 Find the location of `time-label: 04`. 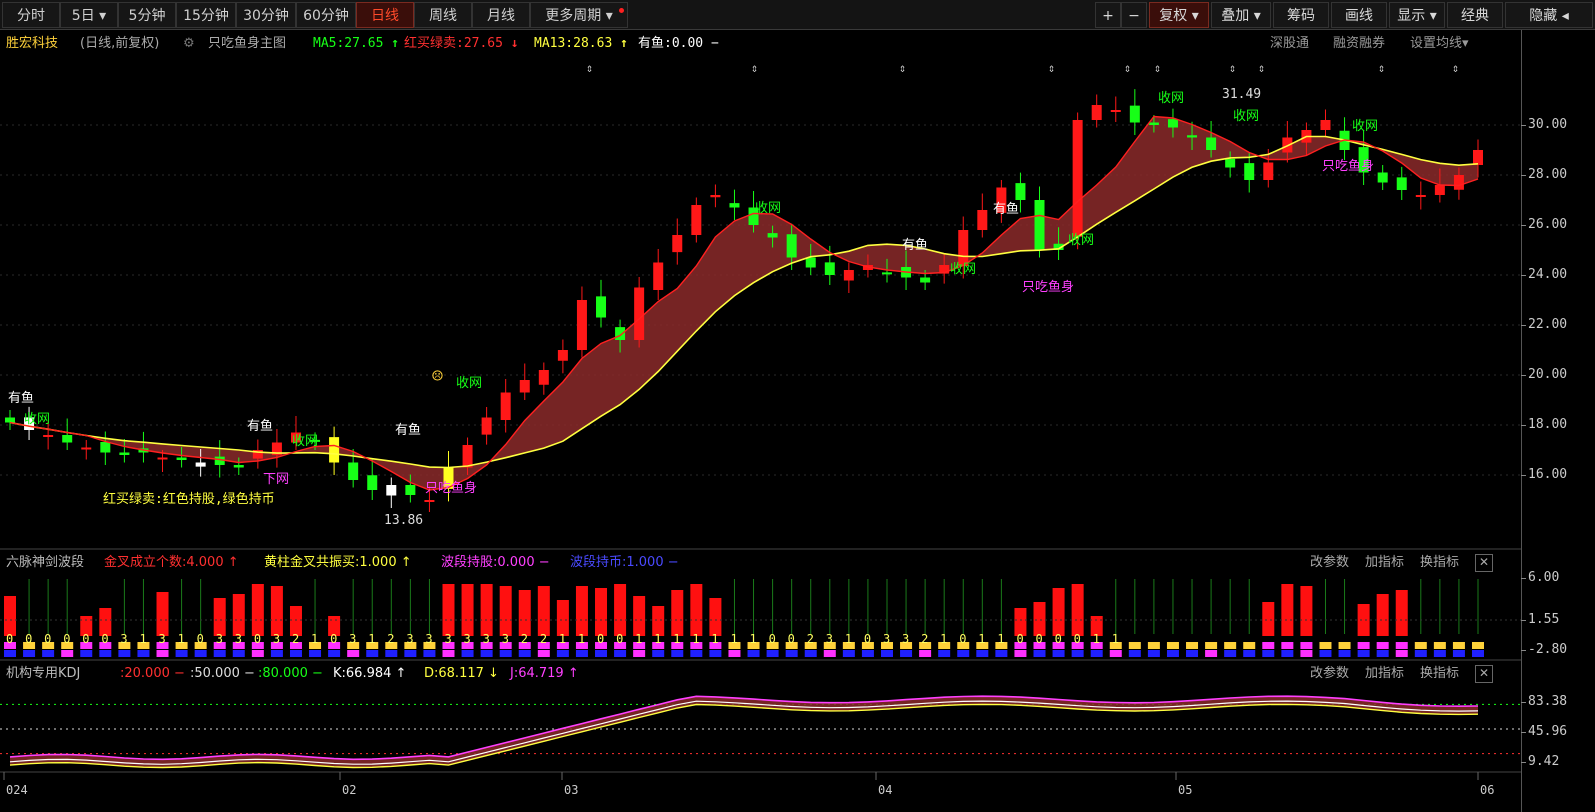

time-label: 04 is located at coordinates (885, 790).